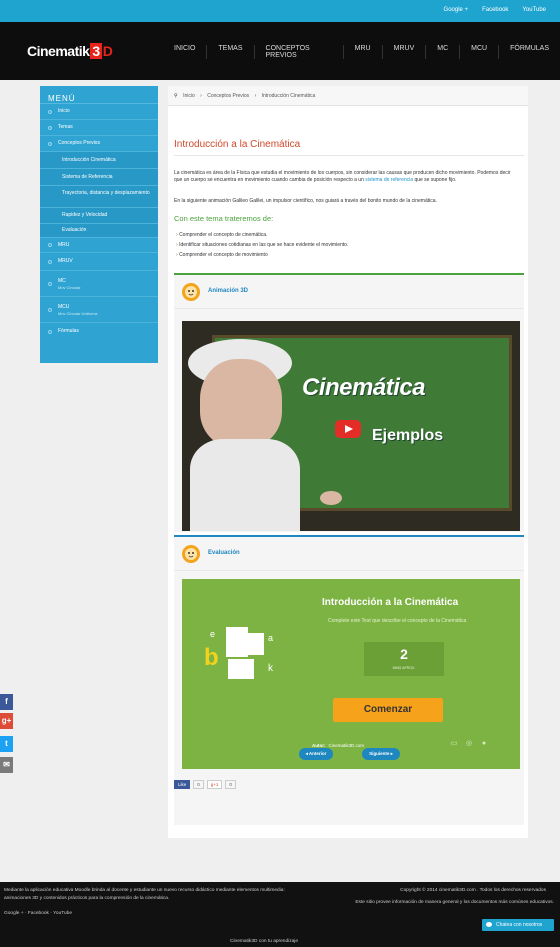  I want to click on video-player: Cinemática Ejemplos, so click(351, 426).